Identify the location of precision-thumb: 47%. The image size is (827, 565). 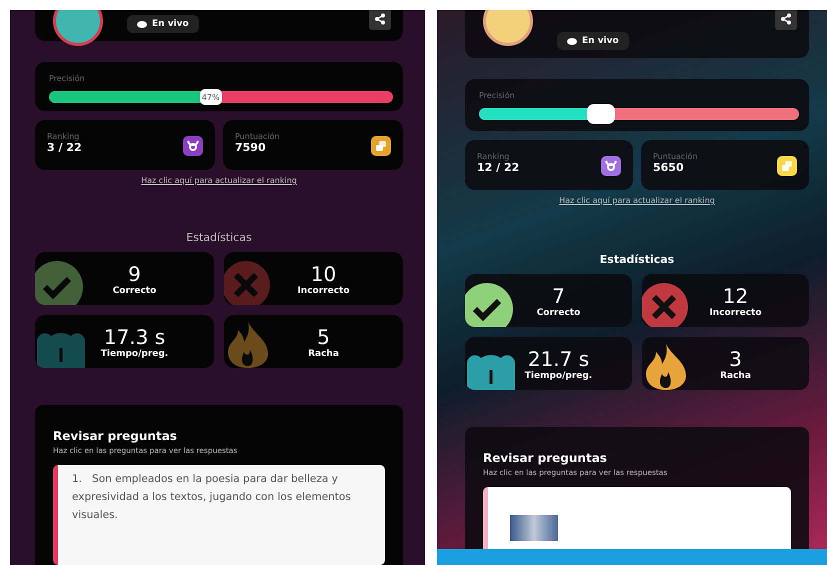
(211, 97).